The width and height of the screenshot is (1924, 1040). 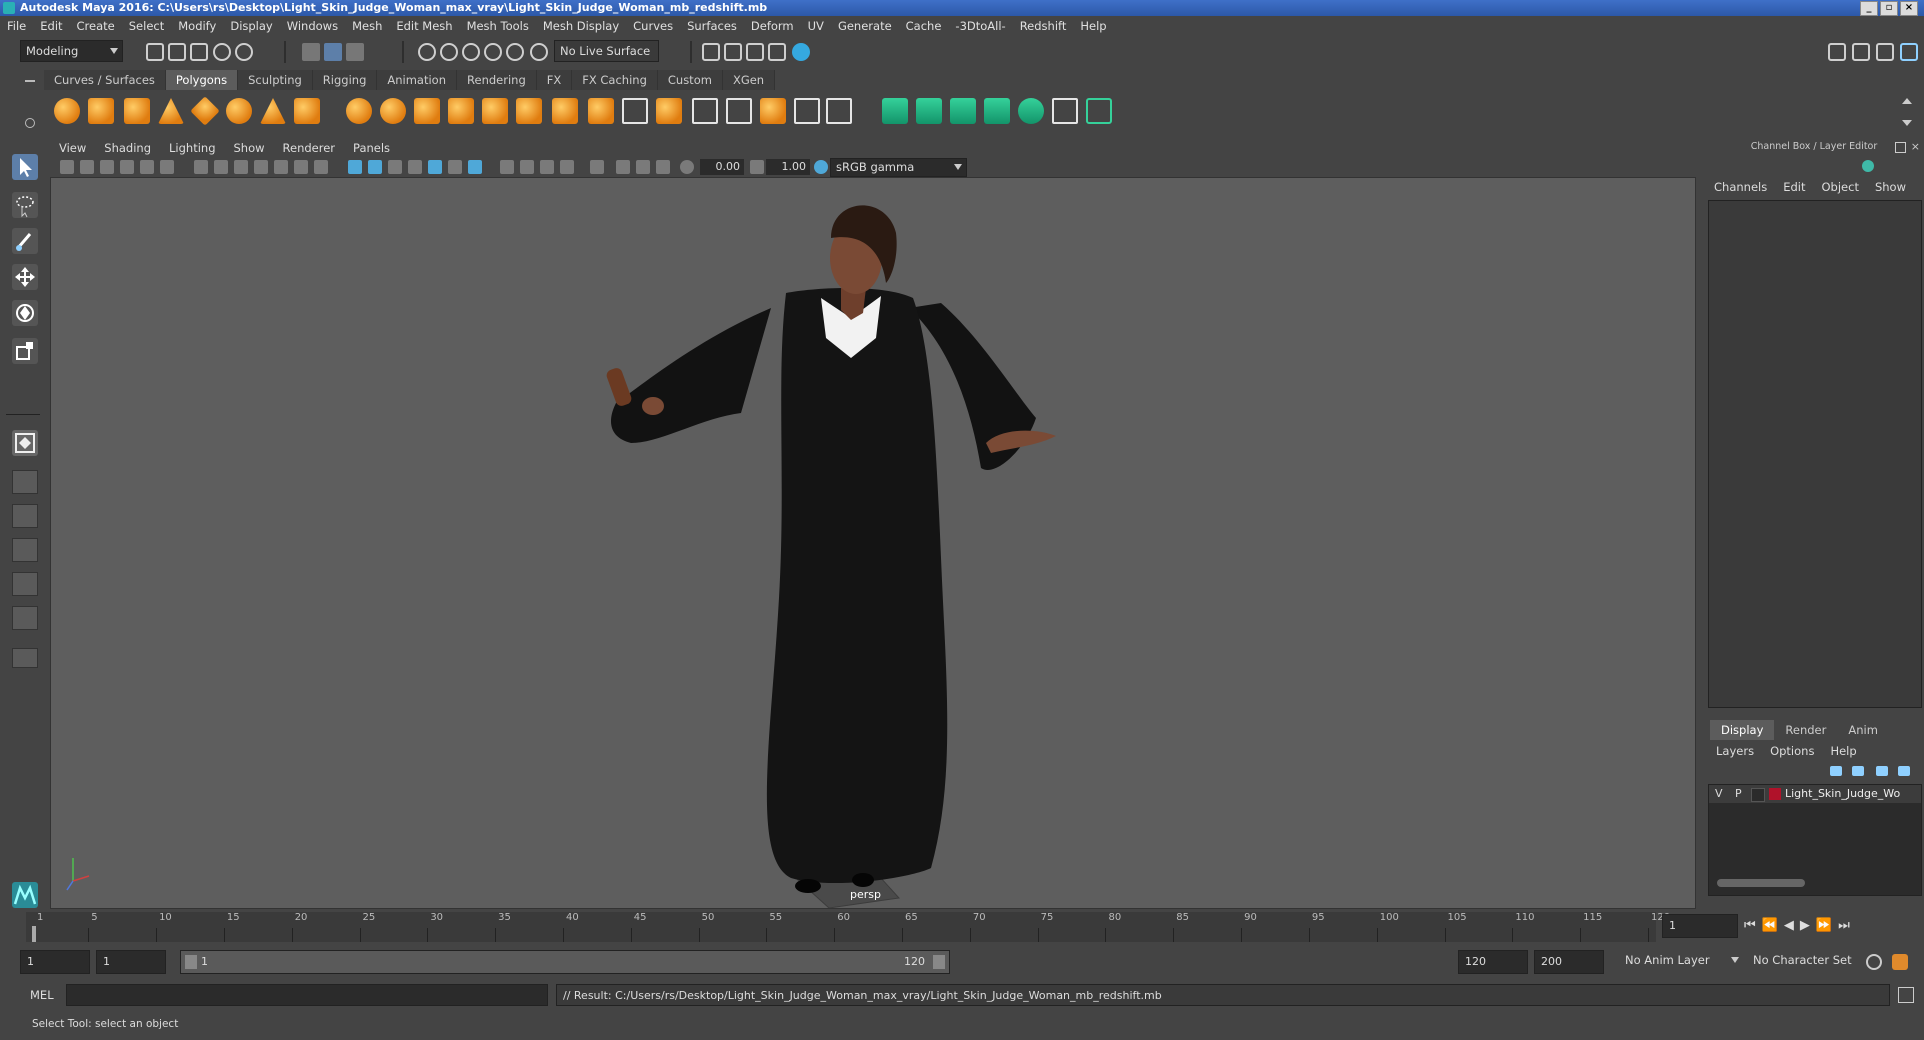 What do you see at coordinates (495, 111) in the screenshot?
I see `boolean-icon` at bounding box center [495, 111].